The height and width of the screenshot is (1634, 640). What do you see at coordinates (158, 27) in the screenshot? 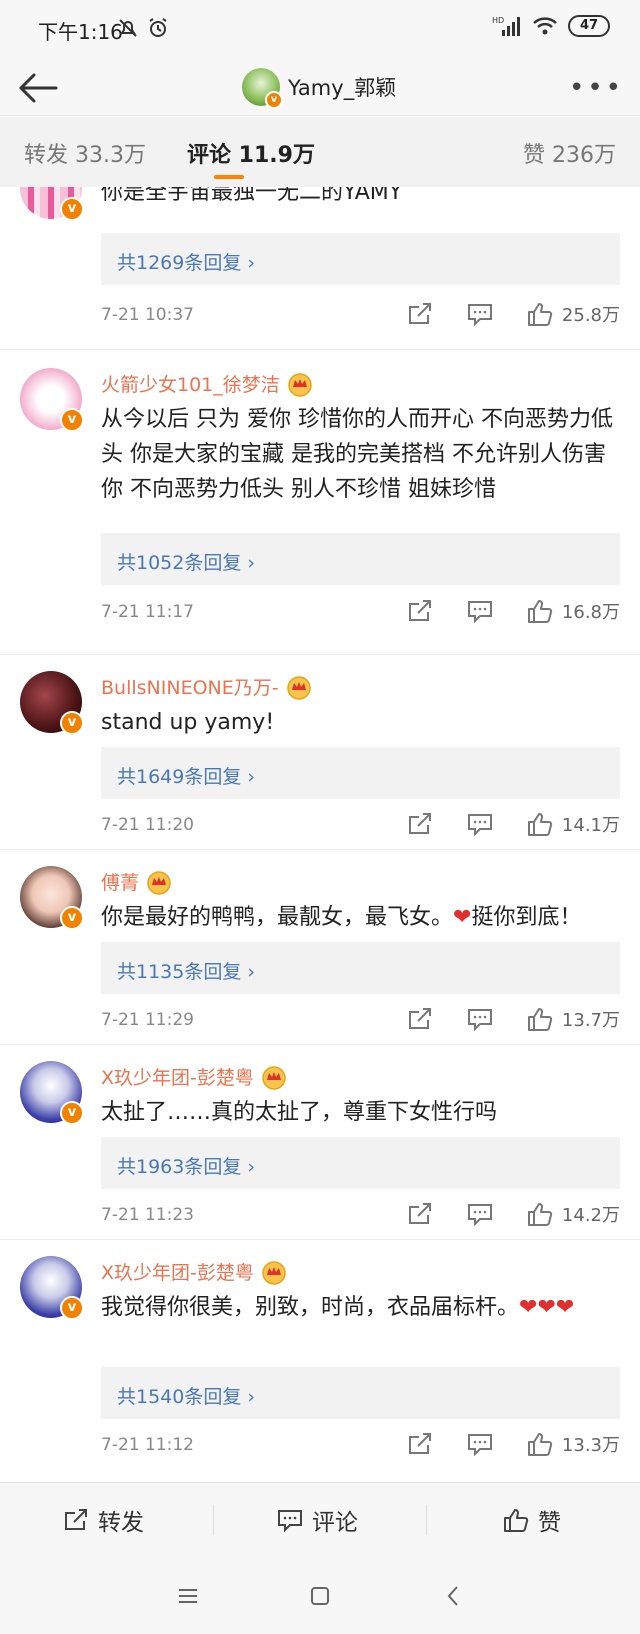
I see `alarm-icon` at bounding box center [158, 27].